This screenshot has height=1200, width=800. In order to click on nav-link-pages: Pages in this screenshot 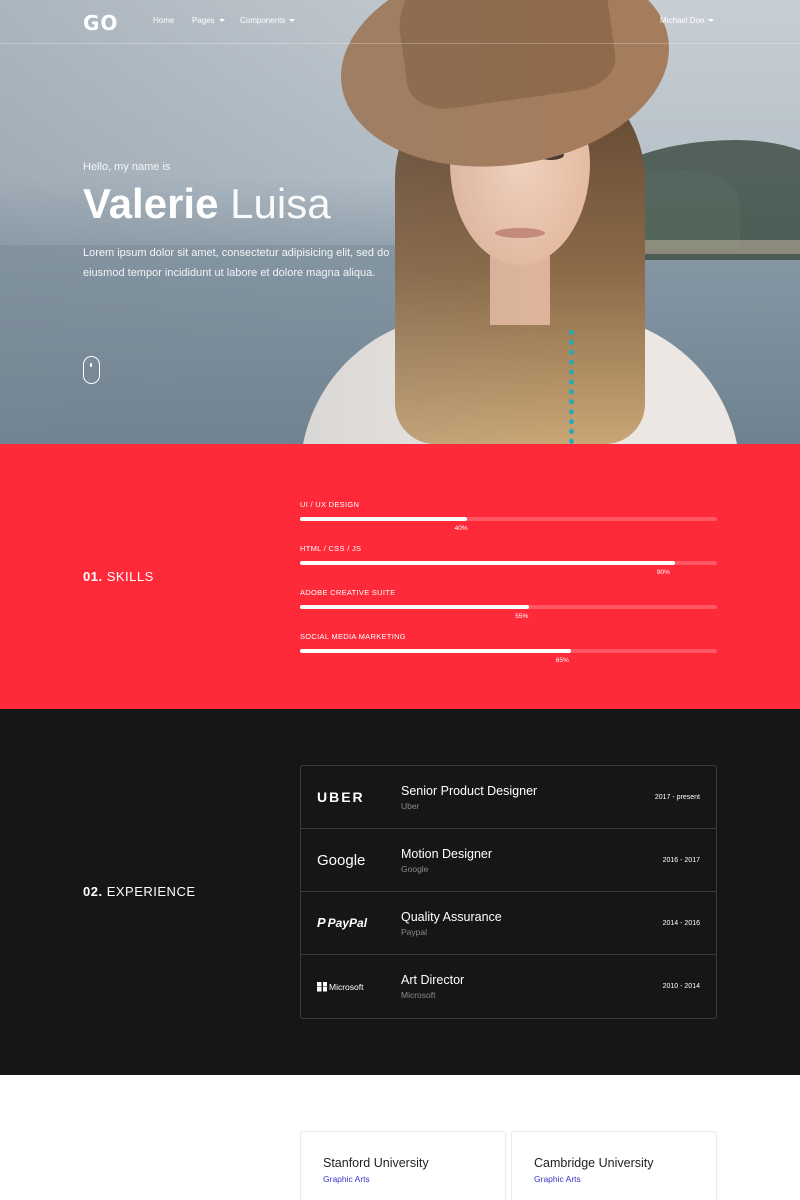, I will do `click(208, 20)`.